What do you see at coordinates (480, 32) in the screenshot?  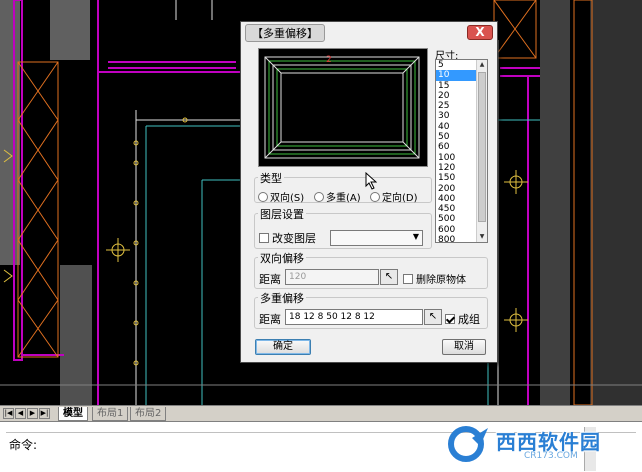 I see `close-button: X` at bounding box center [480, 32].